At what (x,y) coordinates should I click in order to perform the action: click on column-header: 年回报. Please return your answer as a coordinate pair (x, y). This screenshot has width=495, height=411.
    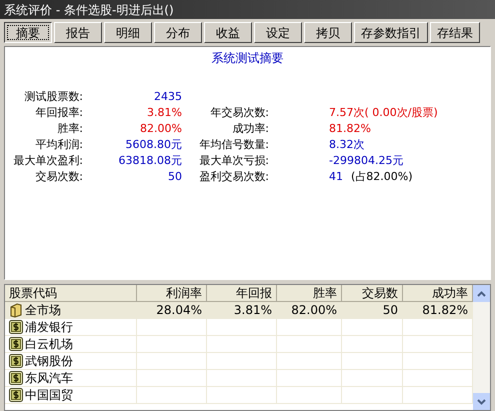
    Looking at the image, I should click on (242, 293).